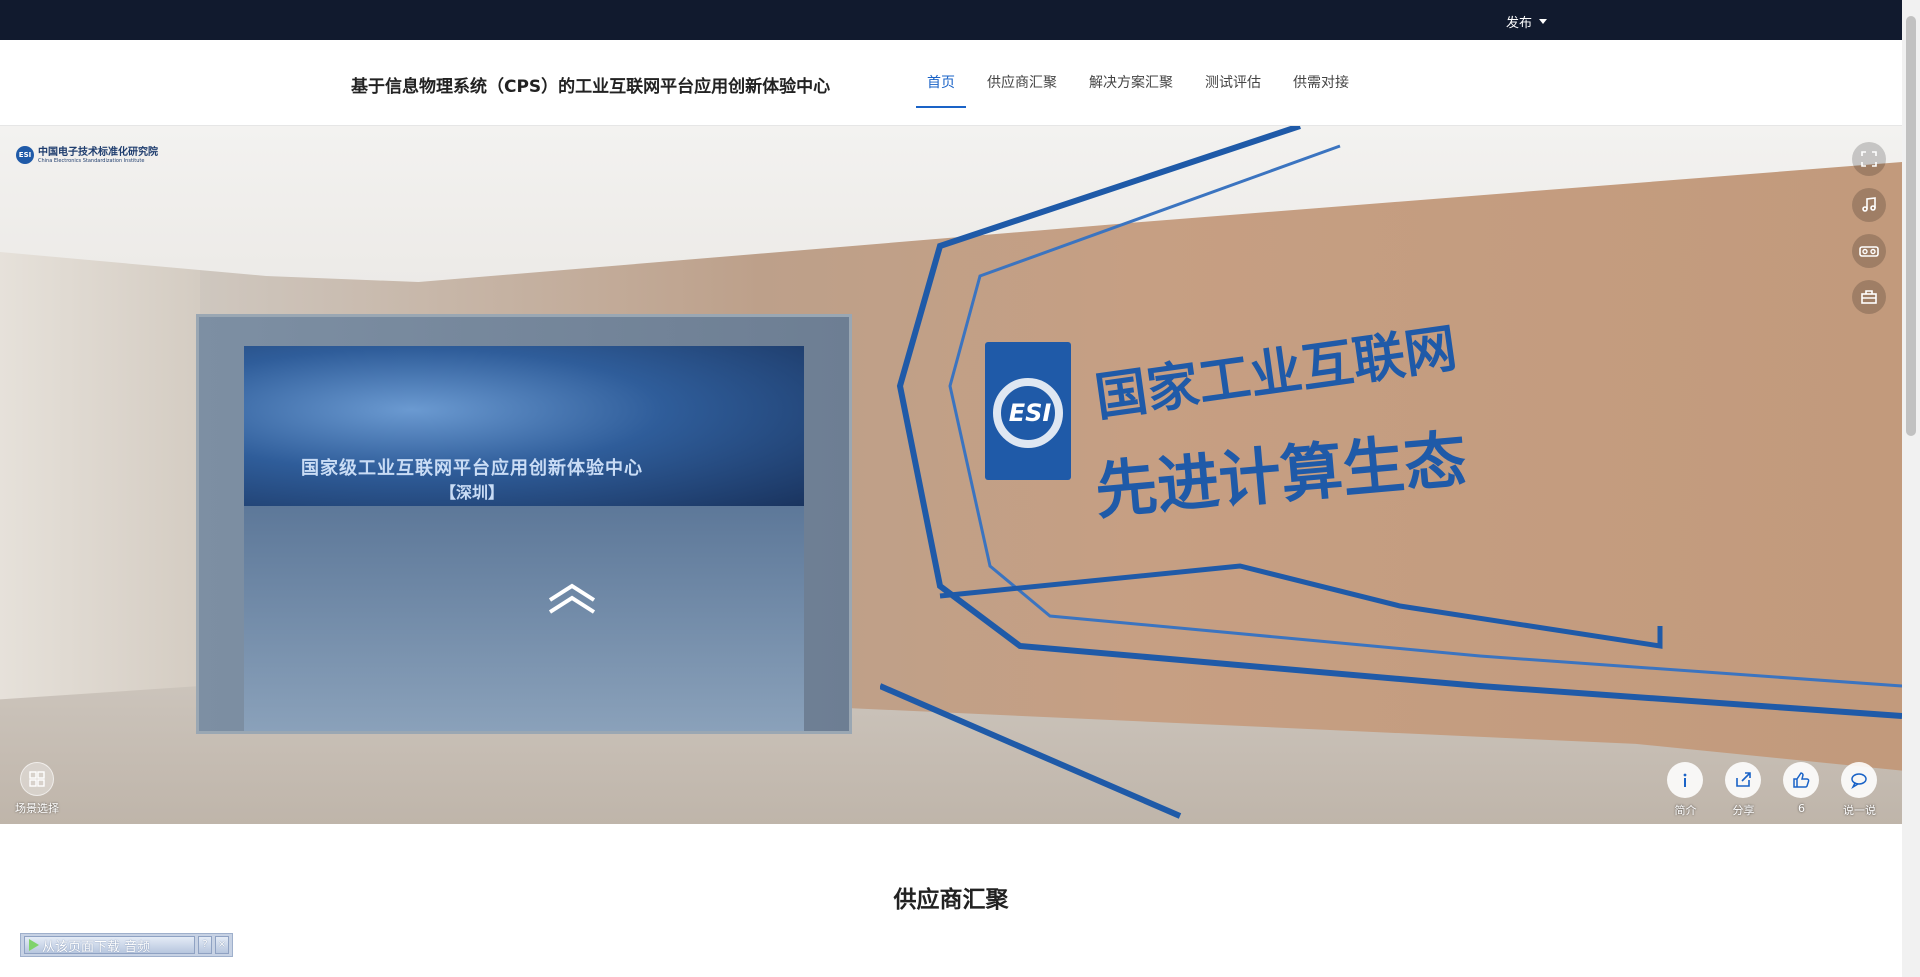 The image size is (1920, 977). I want to click on scene-select-label: 场景选择, so click(37, 808).